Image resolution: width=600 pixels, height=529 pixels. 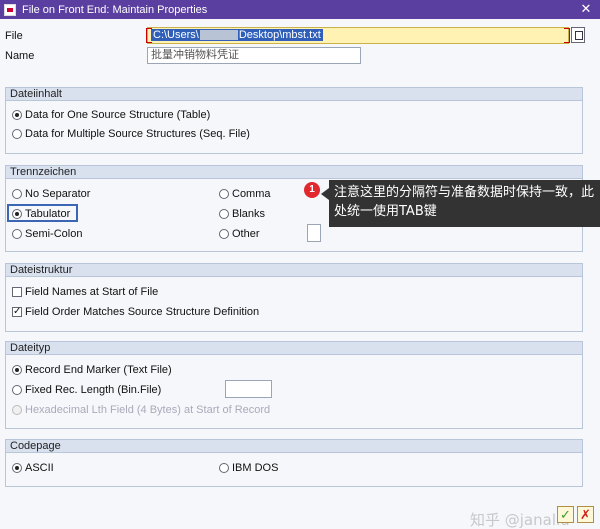 I want to click on option-record-end-marker: Record End Marker (Text File), so click(x=92, y=370).